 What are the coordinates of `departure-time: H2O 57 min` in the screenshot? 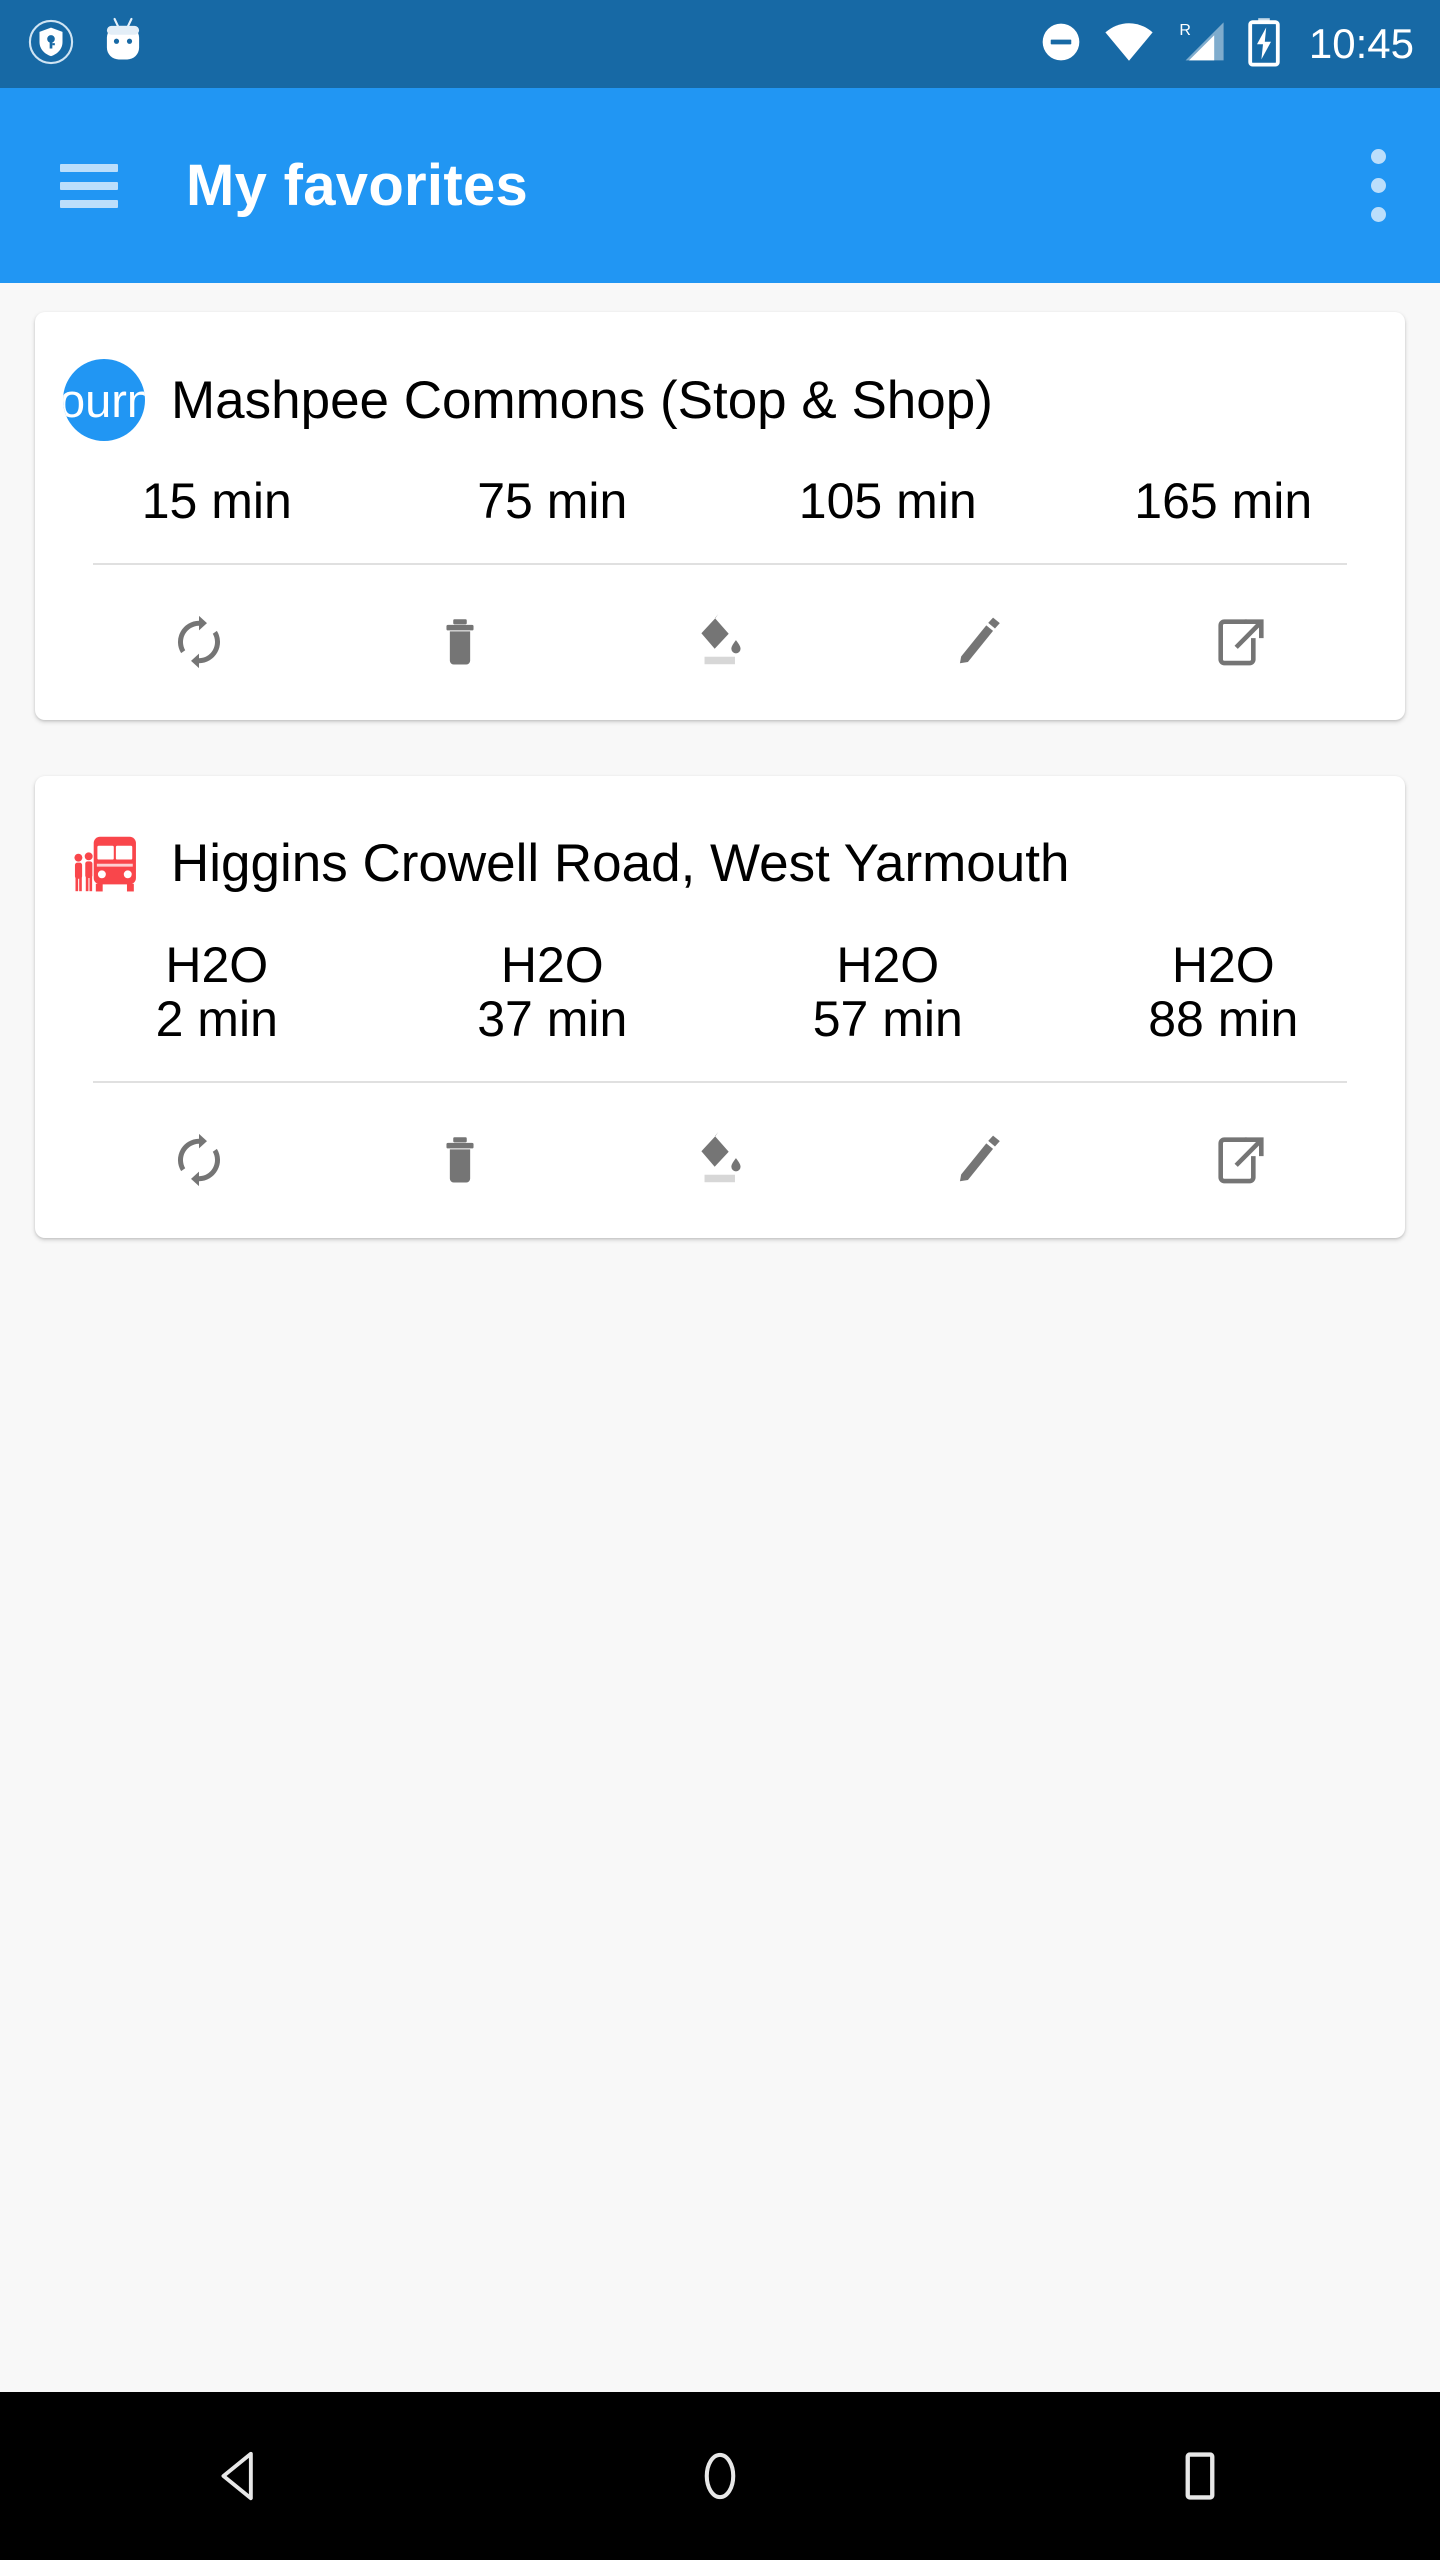 It's located at (888, 991).